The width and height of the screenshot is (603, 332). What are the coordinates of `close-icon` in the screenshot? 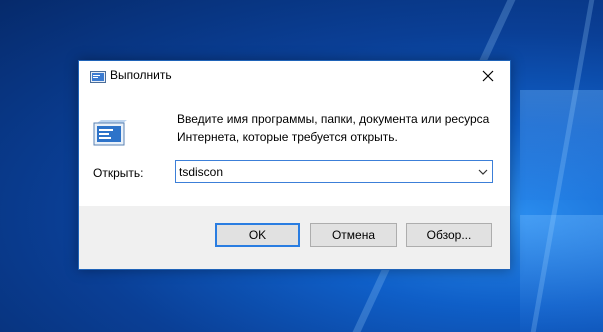 It's located at (488, 76).